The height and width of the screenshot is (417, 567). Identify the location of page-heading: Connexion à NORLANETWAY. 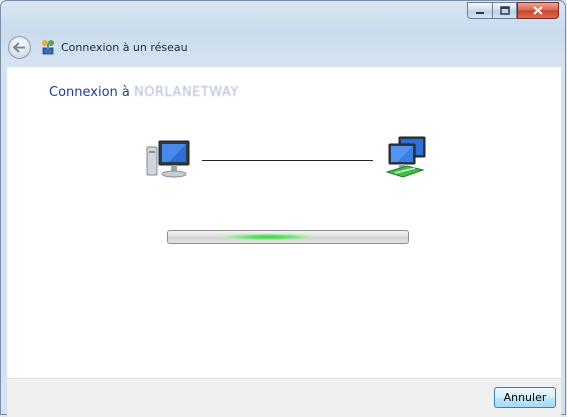
(144, 92).